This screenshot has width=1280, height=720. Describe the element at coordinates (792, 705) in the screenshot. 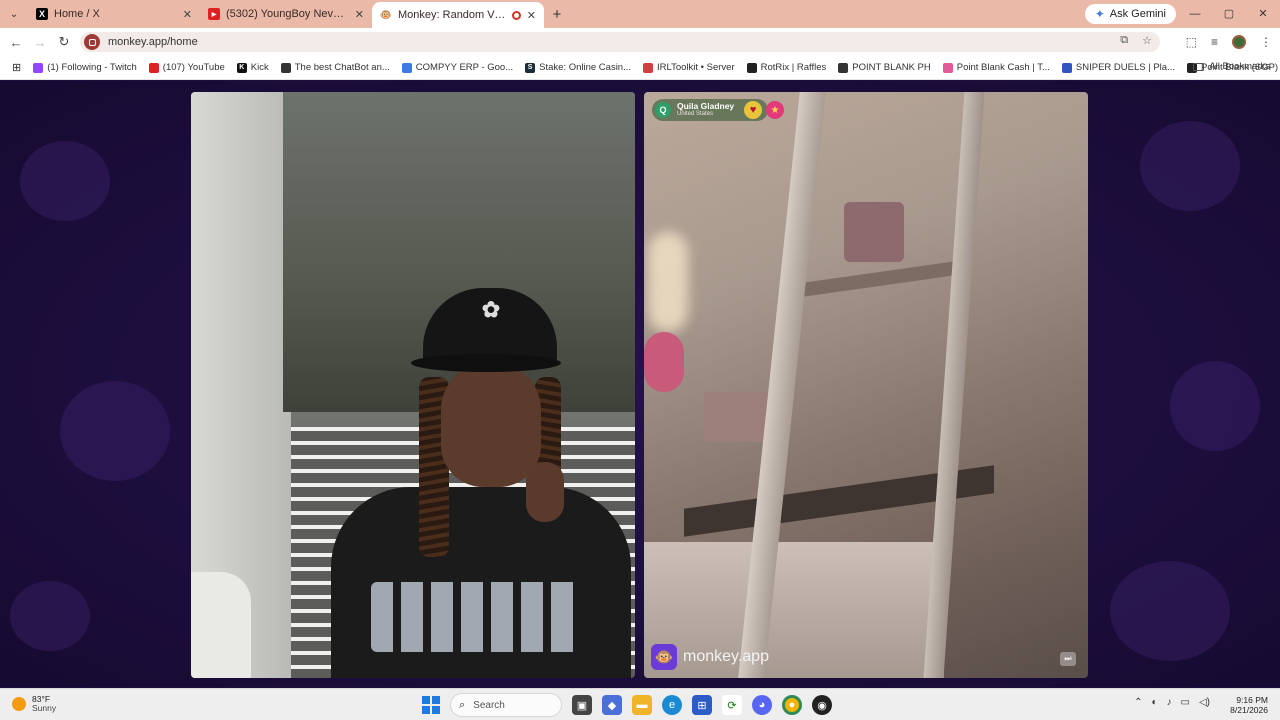

I see `chrome-icon: ●` at that location.